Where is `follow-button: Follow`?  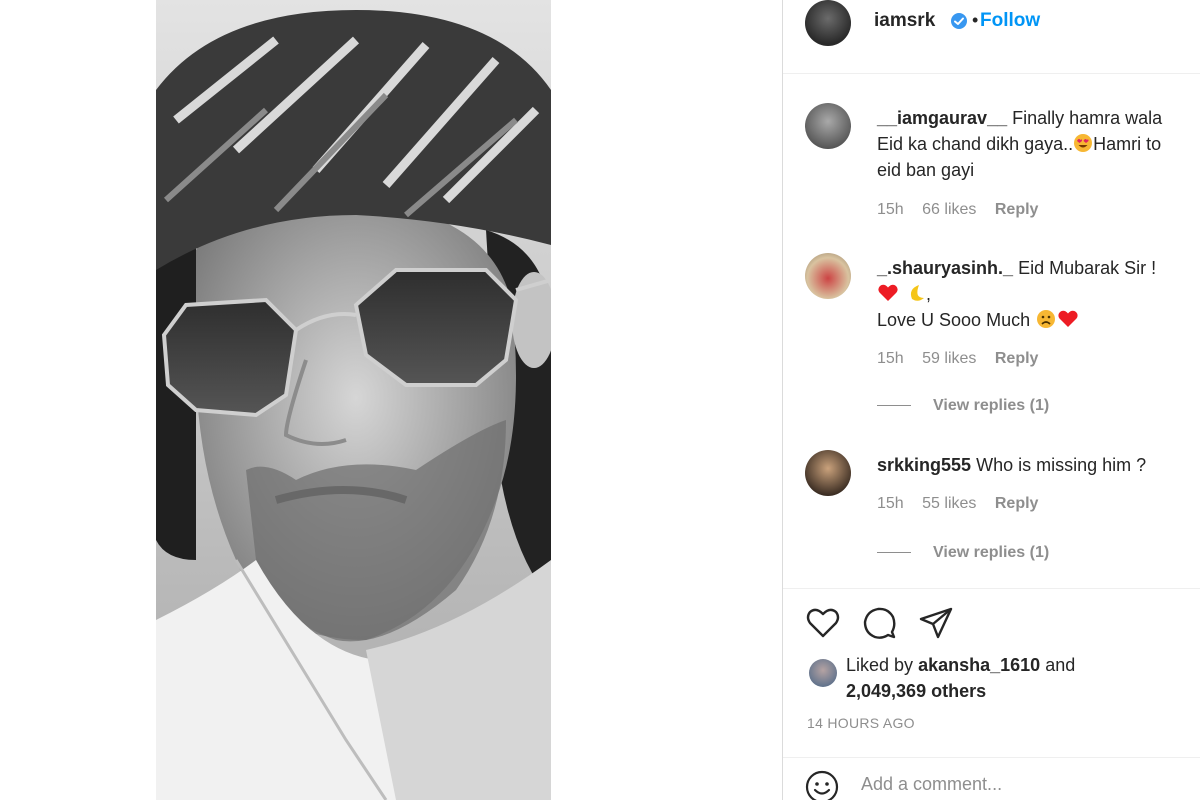 follow-button: Follow is located at coordinates (1010, 21).